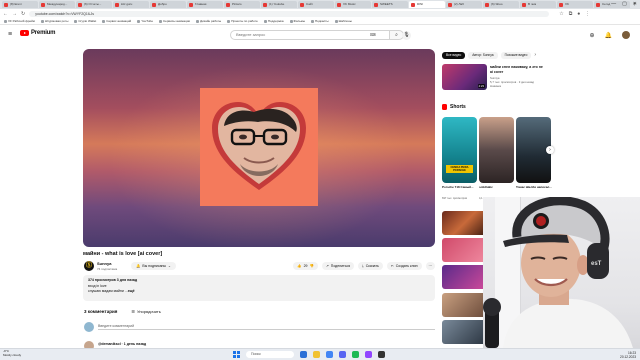 The width and height of the screenshot is (640, 360). Describe the element at coordinates (5, 14) in the screenshot. I see `back-icon: ←` at that location.